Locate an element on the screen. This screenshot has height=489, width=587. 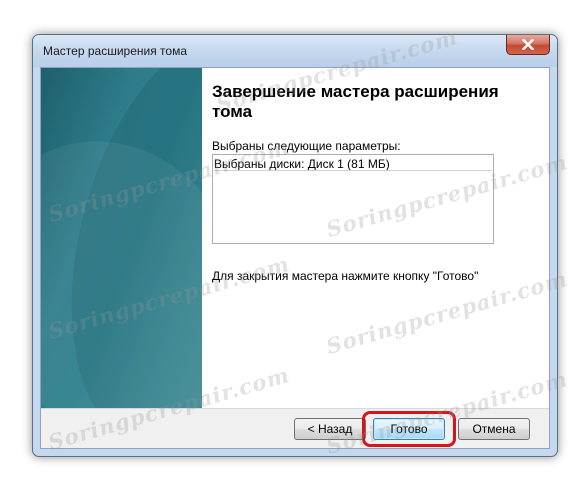
close-icon is located at coordinates (528, 44).